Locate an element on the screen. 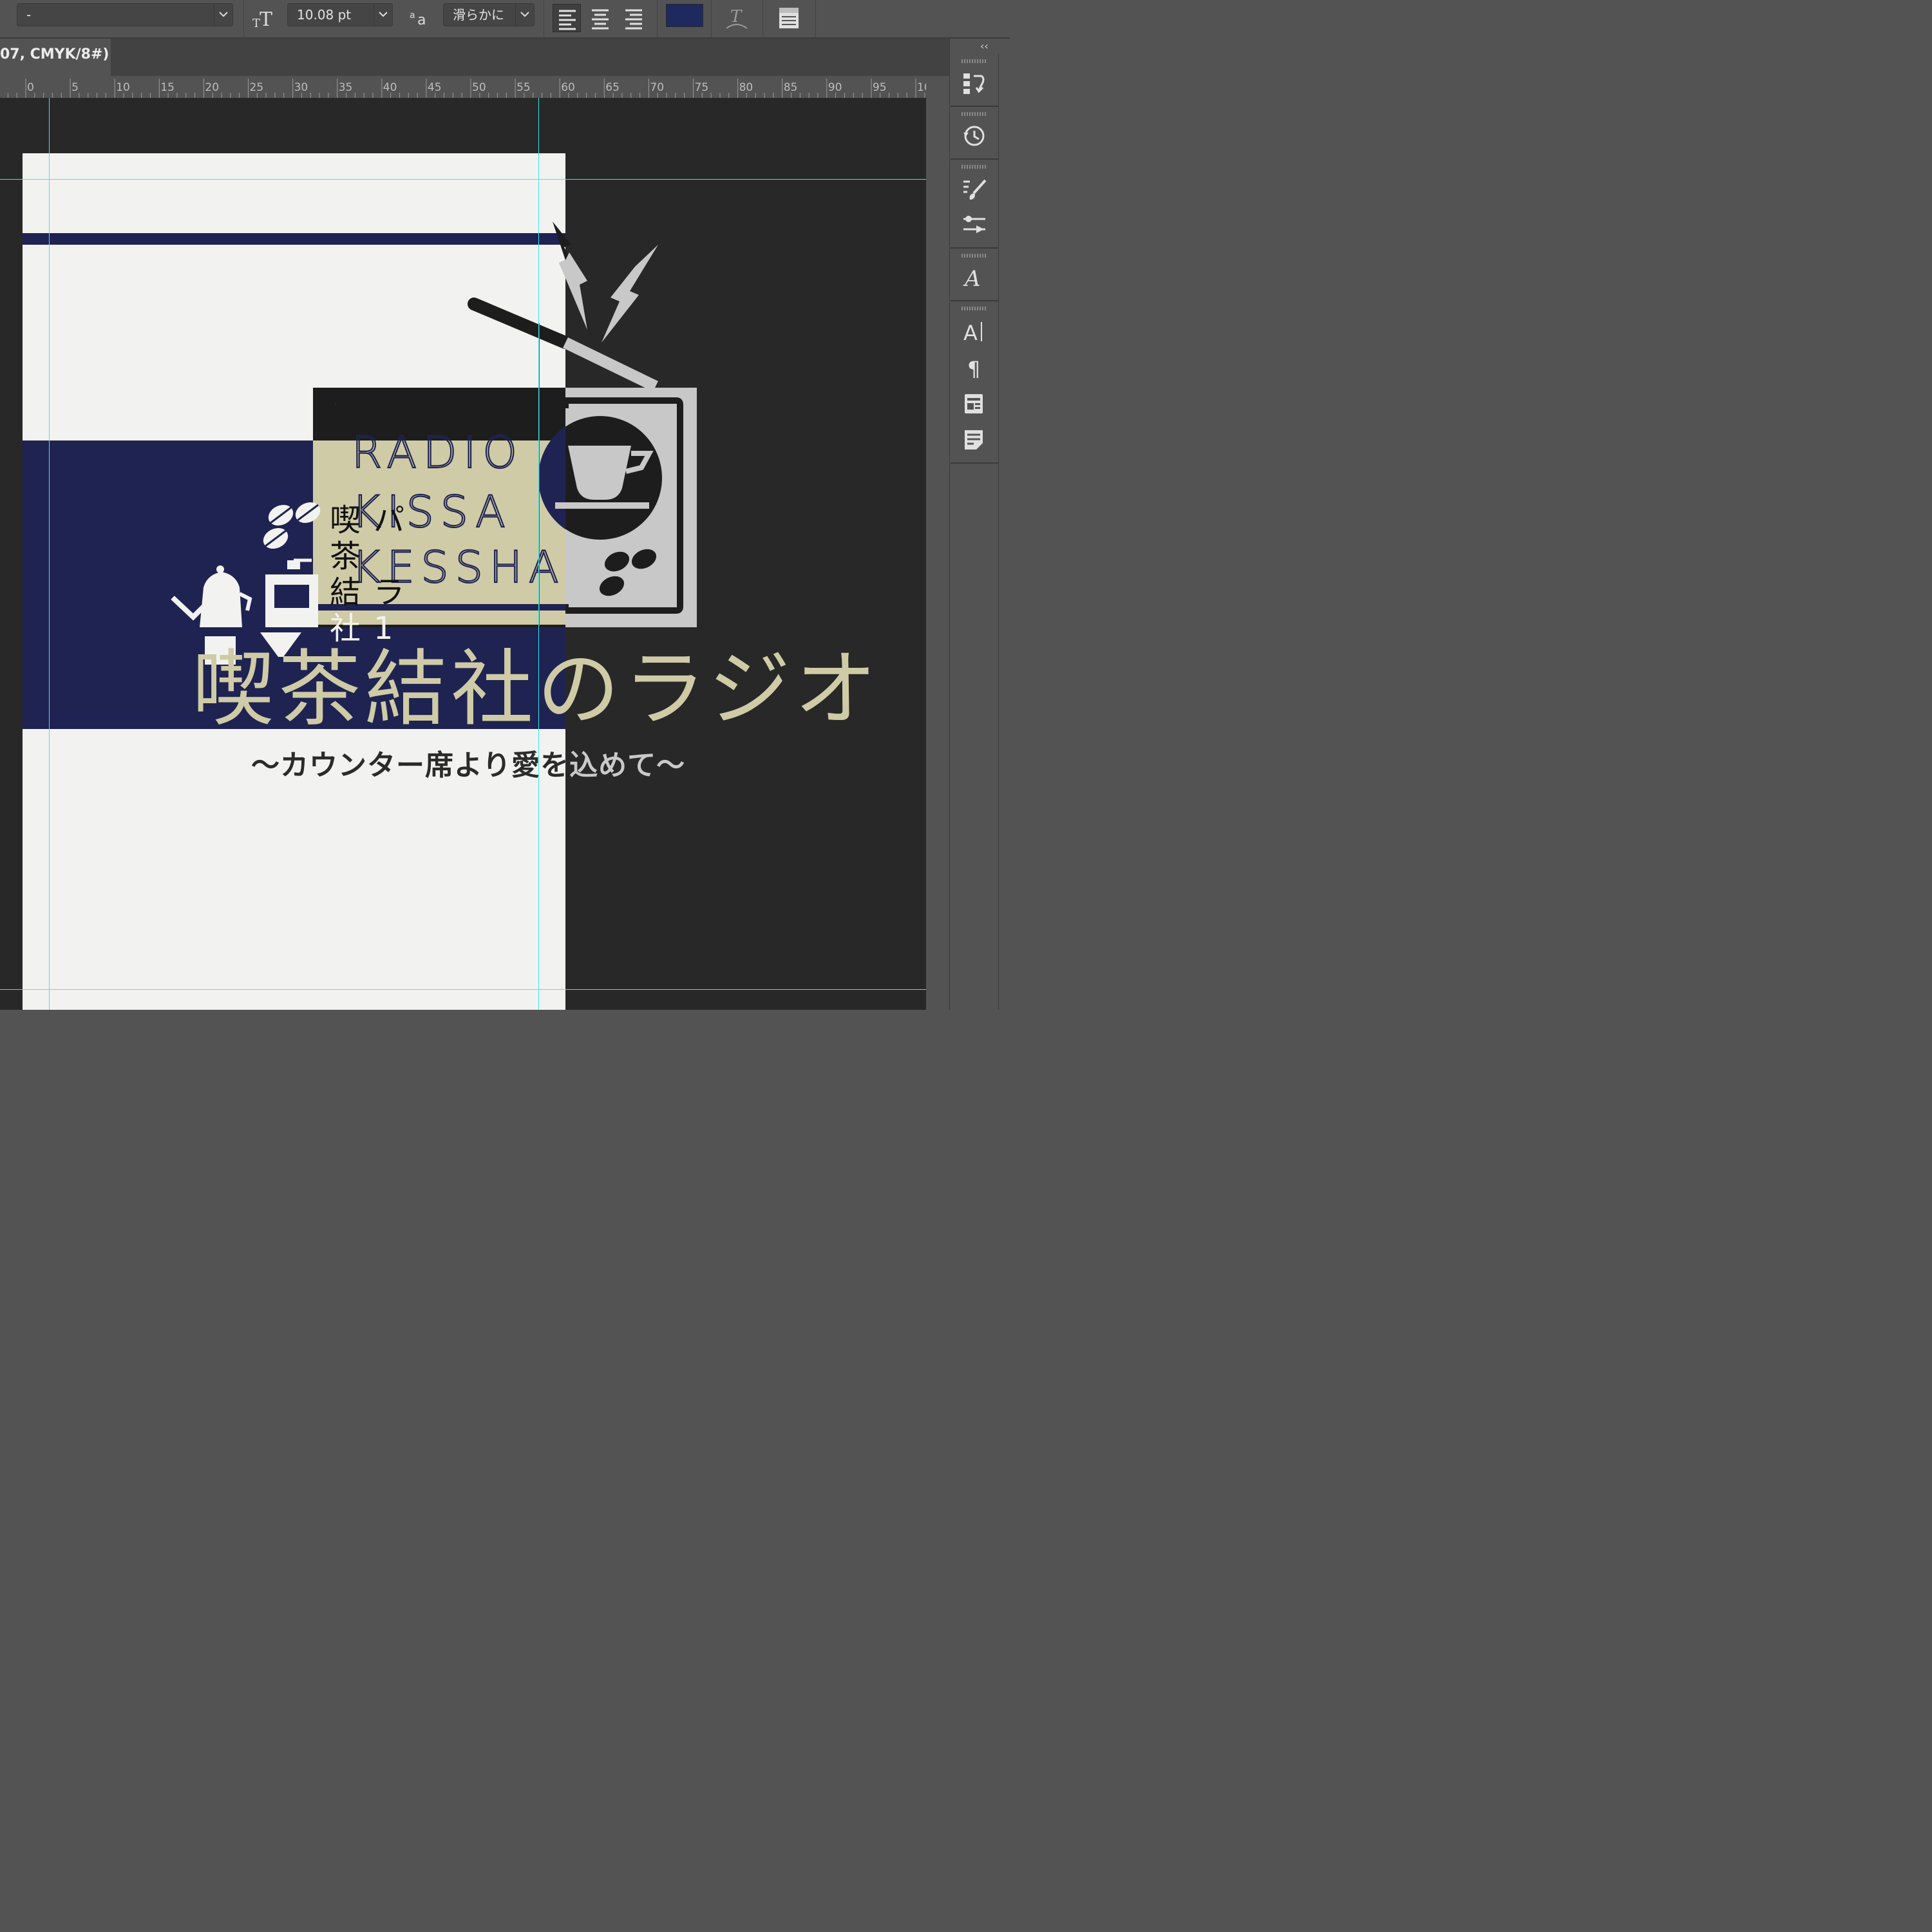 This screenshot has height=1932, width=1932. ruler-label: 95 is located at coordinates (879, 87).